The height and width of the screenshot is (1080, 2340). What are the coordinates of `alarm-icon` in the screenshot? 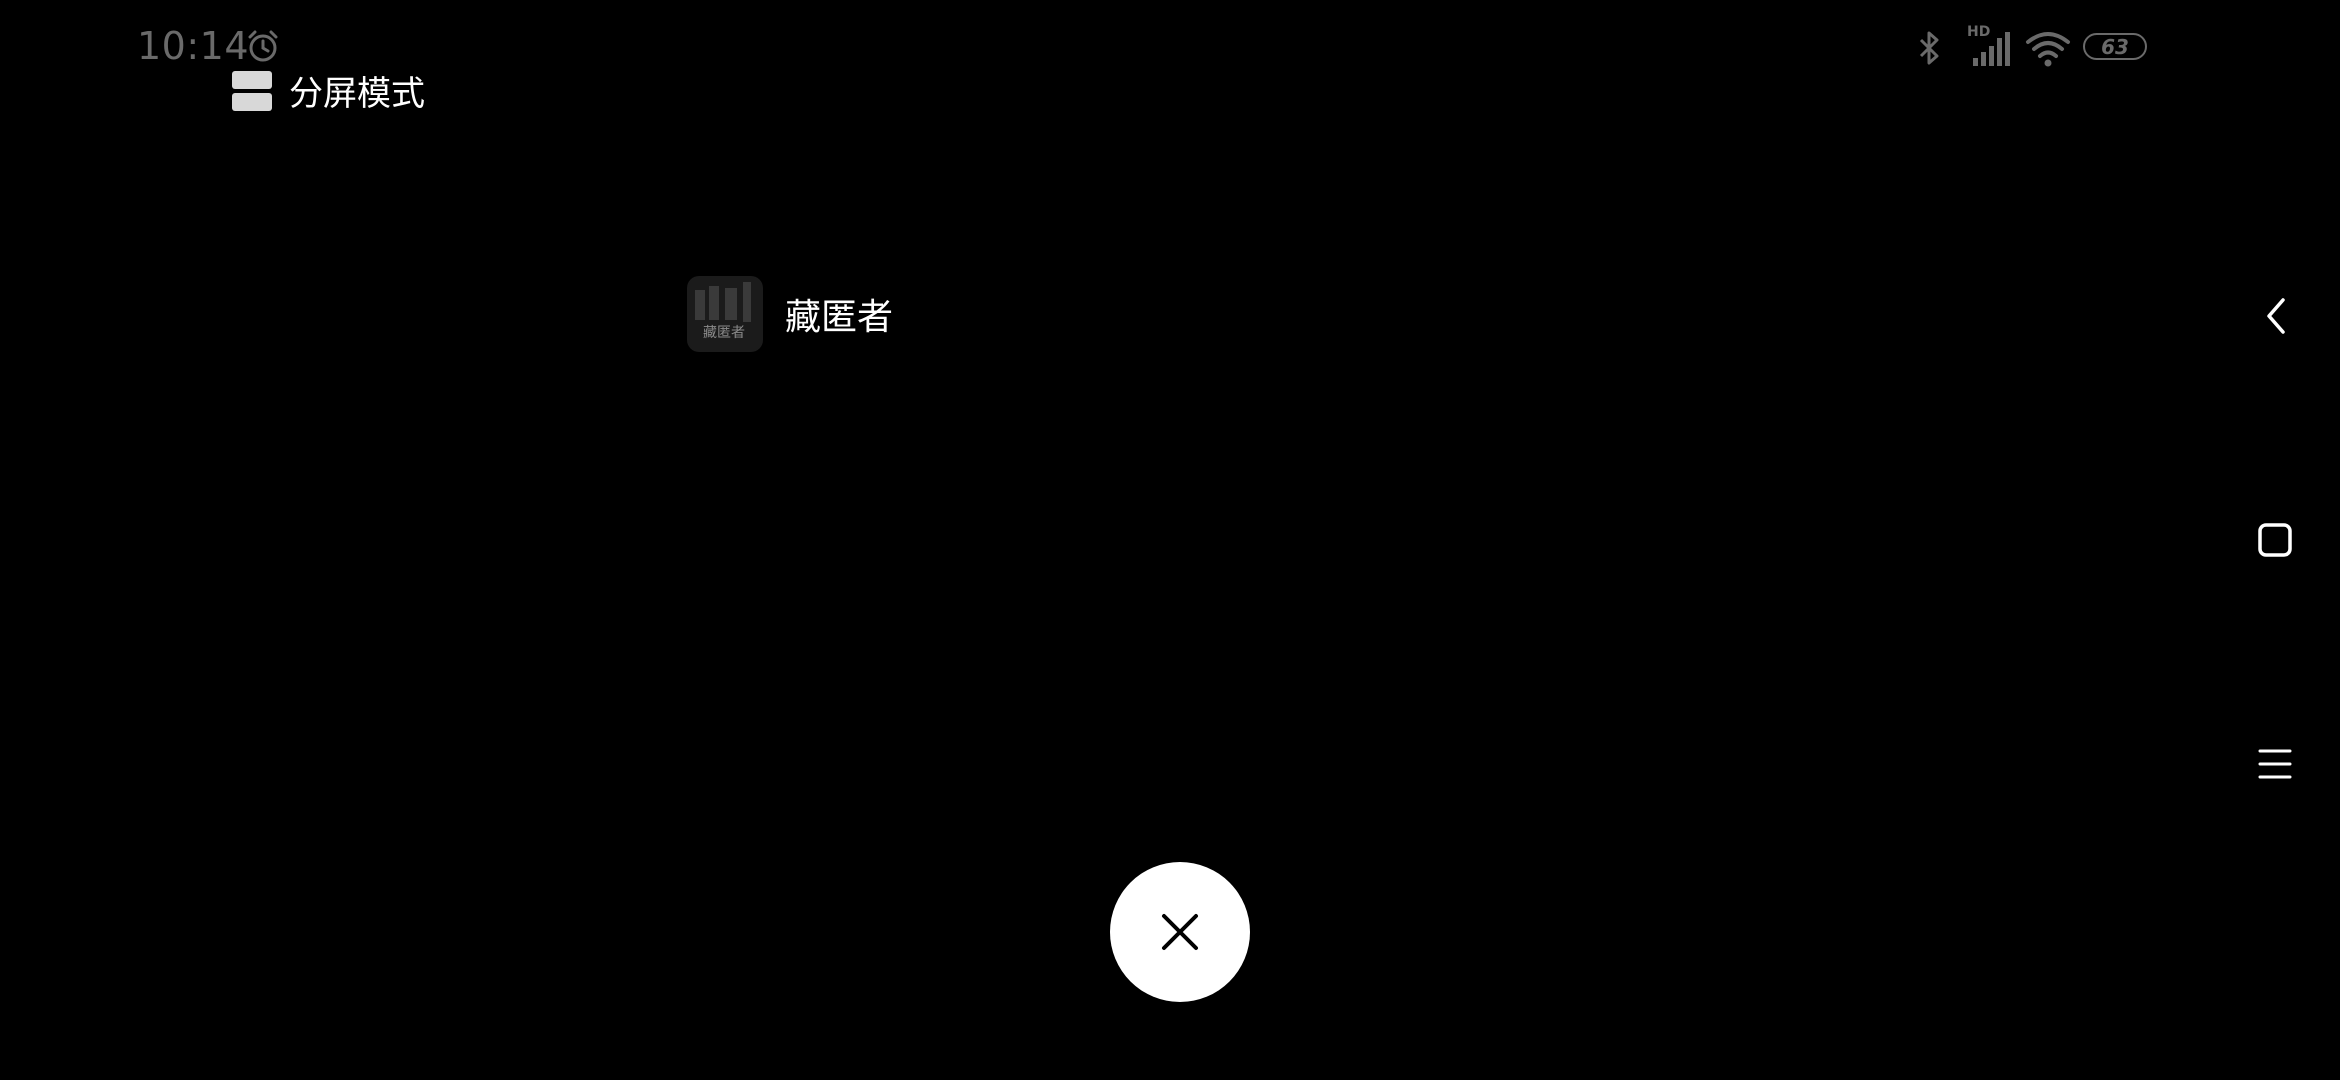 It's located at (263, 46).